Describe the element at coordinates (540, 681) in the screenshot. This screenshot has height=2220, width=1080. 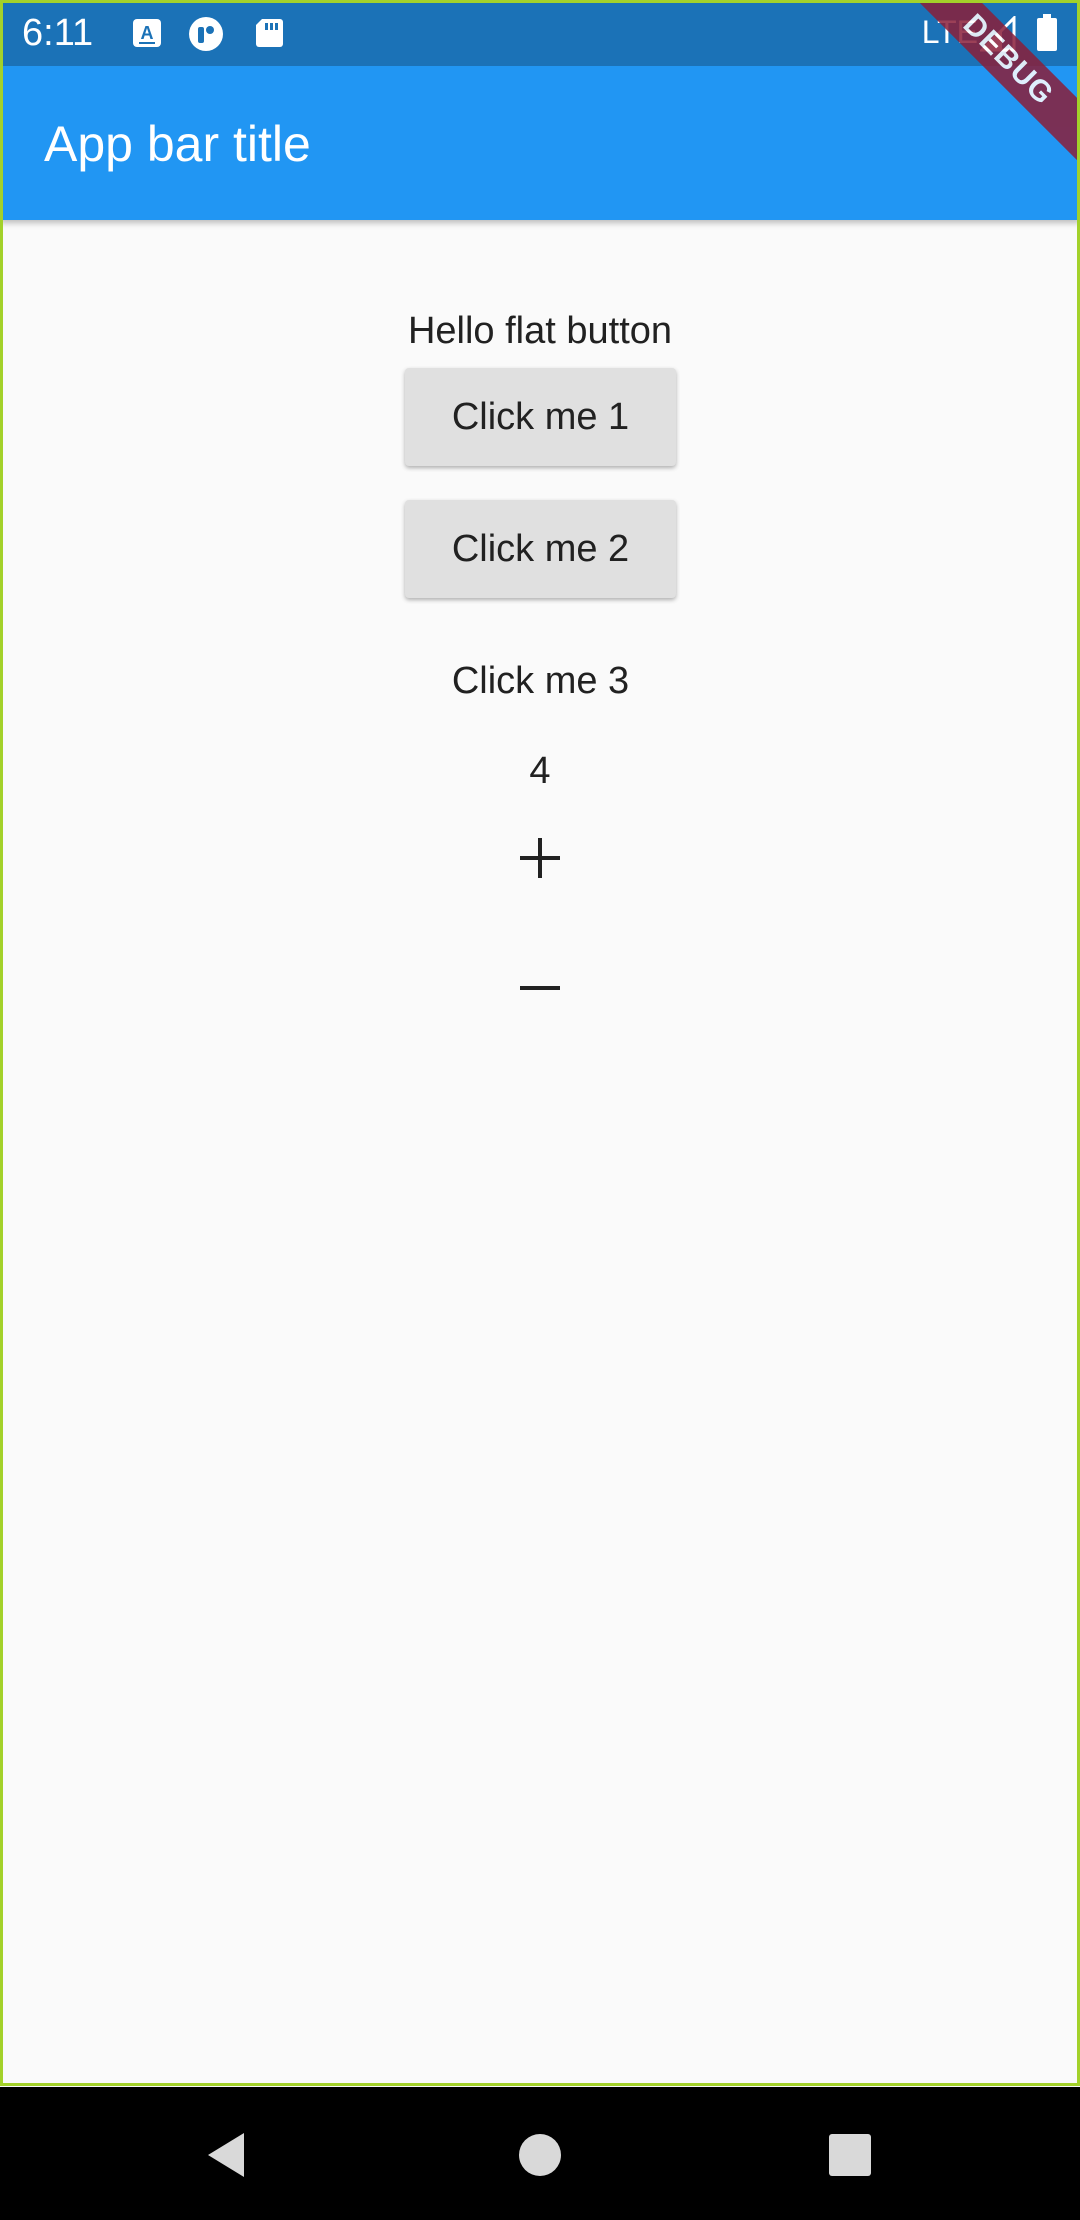
I see `click-me-3-button: Click me 3` at that location.